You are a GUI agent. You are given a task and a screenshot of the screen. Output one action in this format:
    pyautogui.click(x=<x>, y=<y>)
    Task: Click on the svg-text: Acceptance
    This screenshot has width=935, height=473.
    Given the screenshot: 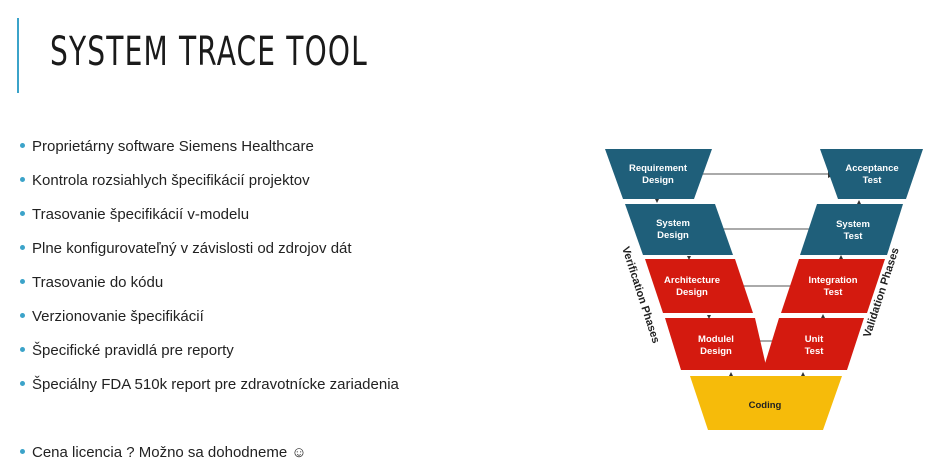 What is the action you would take?
    pyautogui.click(x=871, y=168)
    